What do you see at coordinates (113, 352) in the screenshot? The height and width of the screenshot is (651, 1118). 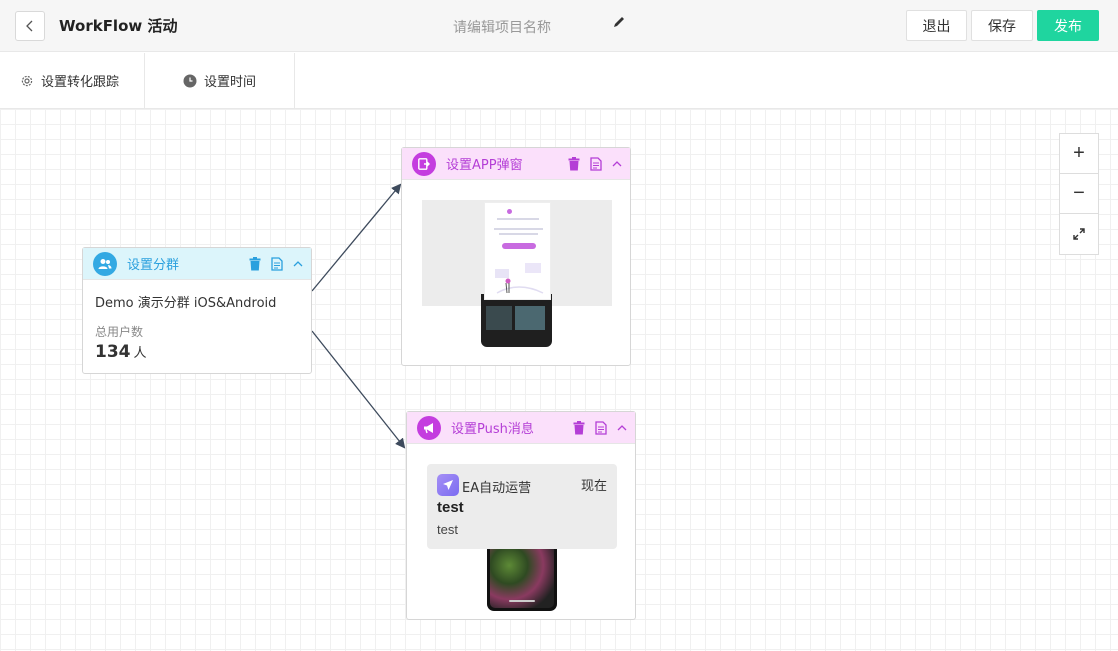 I see `total-users-count: 134` at bounding box center [113, 352].